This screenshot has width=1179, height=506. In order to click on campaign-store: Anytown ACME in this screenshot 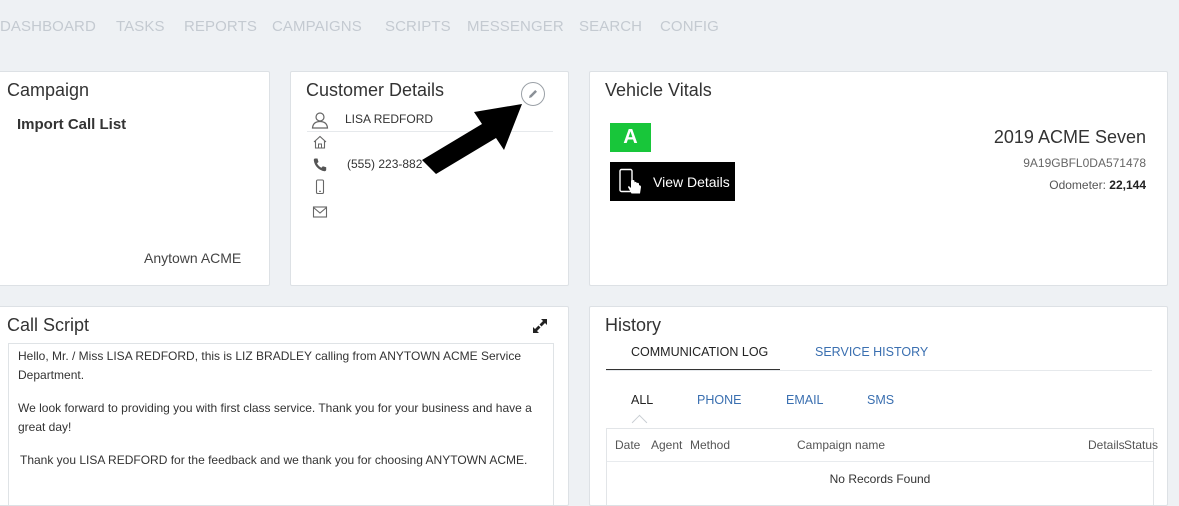, I will do `click(193, 258)`.